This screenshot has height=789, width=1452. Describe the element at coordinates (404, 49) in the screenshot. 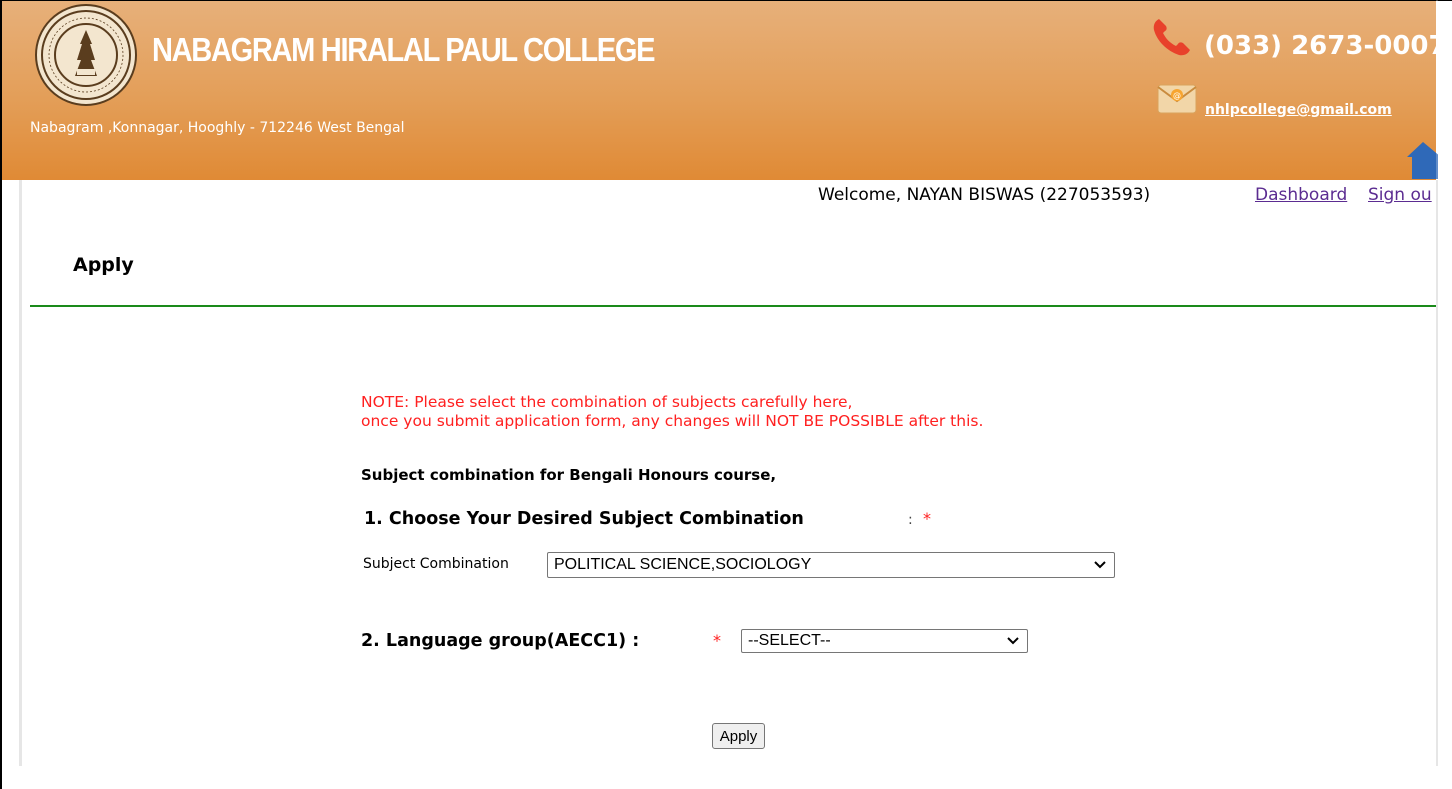

I see `college-name: NABAGRAM HIRALAL PAUL COLLEGE` at that location.